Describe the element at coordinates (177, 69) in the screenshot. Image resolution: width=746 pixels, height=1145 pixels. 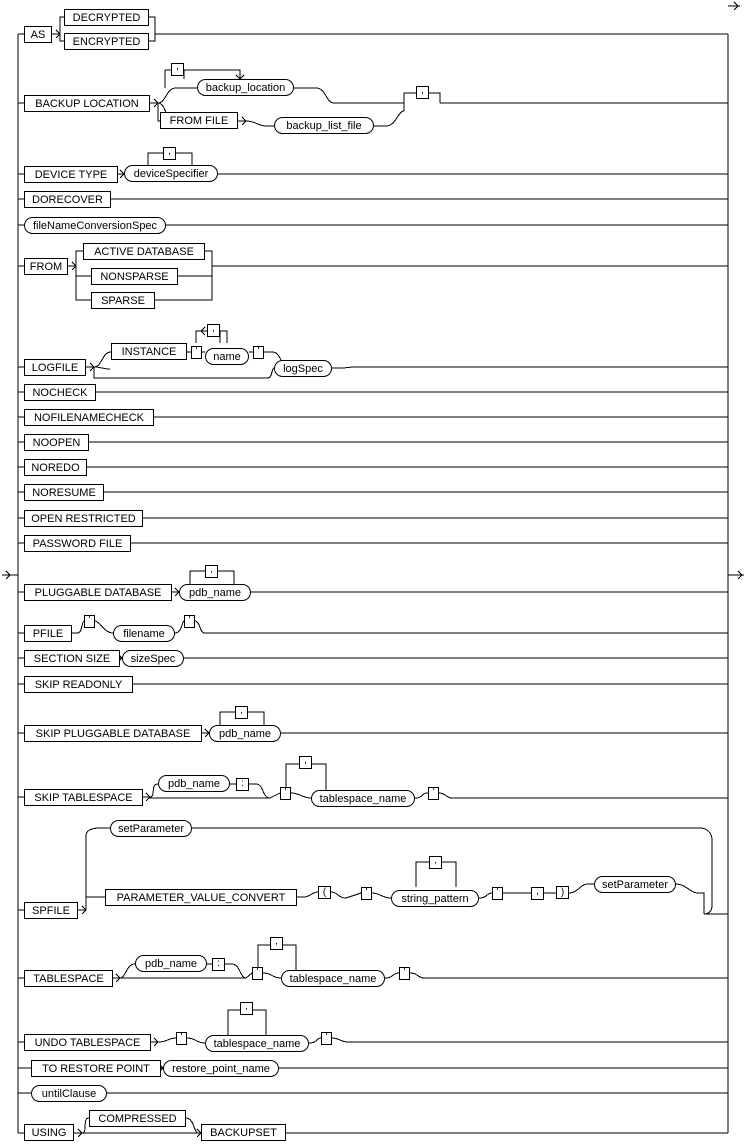
I see `node-comma-backup-location-1: ,` at that location.